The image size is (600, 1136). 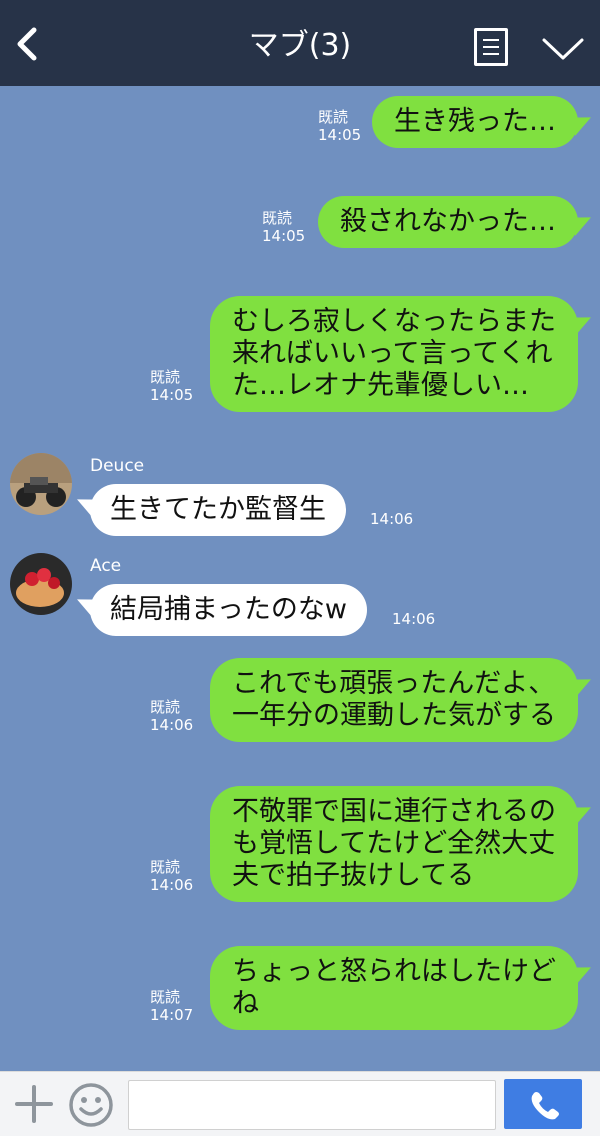 What do you see at coordinates (91, 1105) in the screenshot?
I see `smiley-icon` at bounding box center [91, 1105].